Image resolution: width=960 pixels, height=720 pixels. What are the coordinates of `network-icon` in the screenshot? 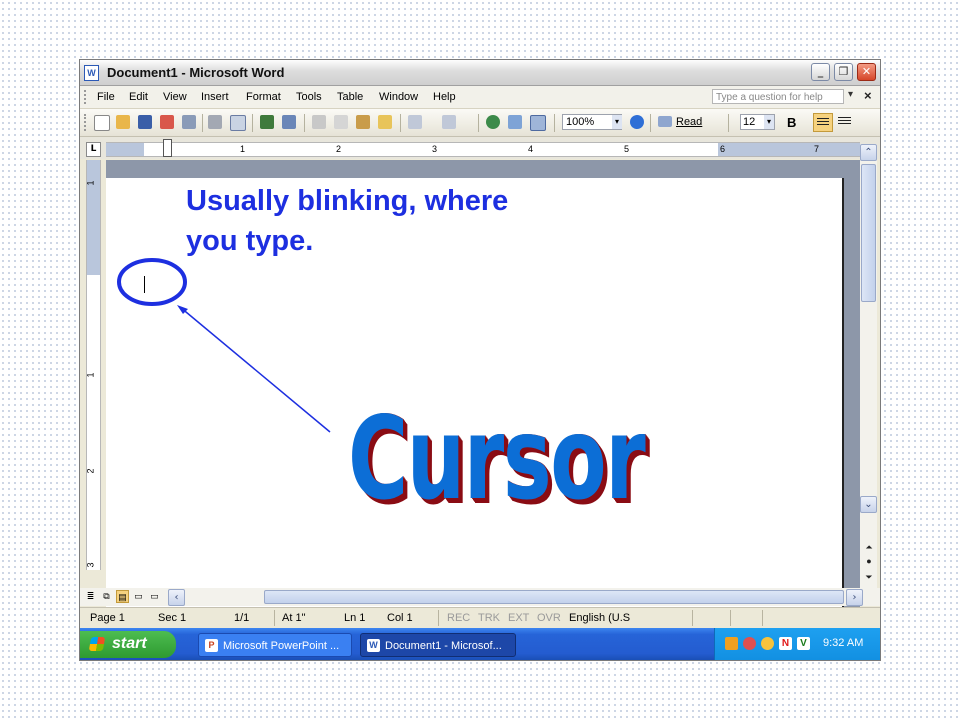 It's located at (749, 643).